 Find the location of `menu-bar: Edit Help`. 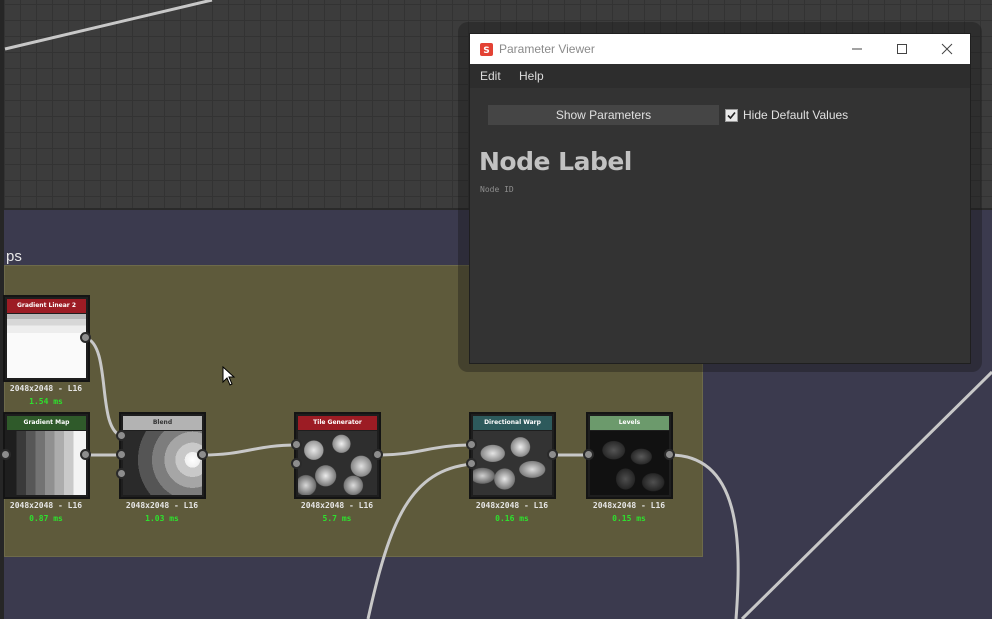

menu-bar: Edit Help is located at coordinates (720, 76).